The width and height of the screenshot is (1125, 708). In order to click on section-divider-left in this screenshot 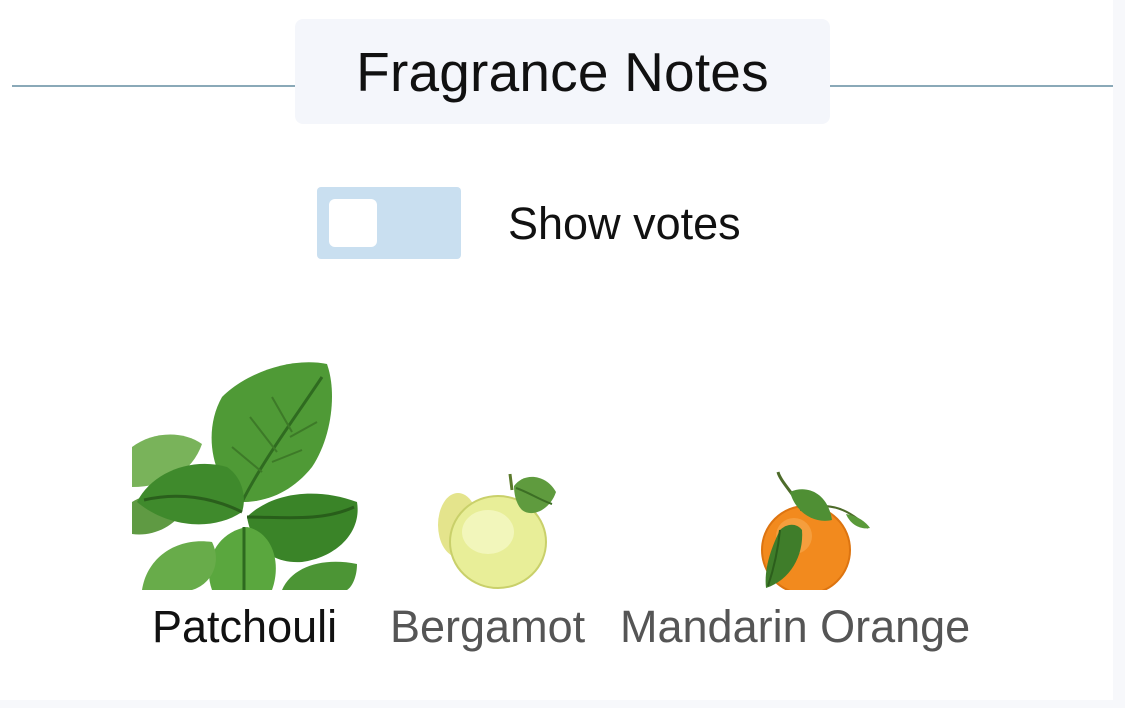, I will do `click(154, 86)`.